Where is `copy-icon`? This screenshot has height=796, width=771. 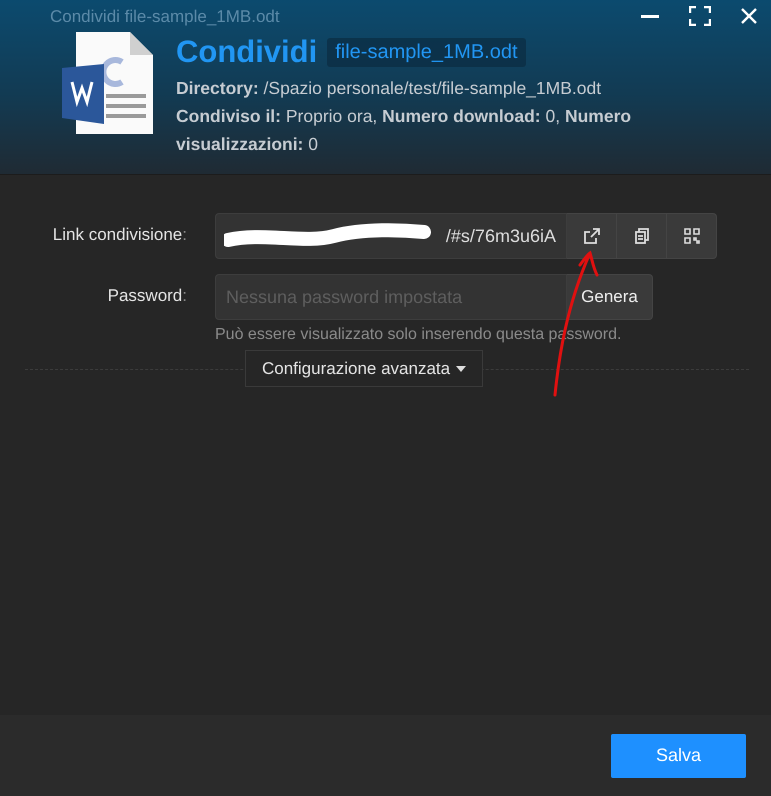
copy-icon is located at coordinates (641, 236).